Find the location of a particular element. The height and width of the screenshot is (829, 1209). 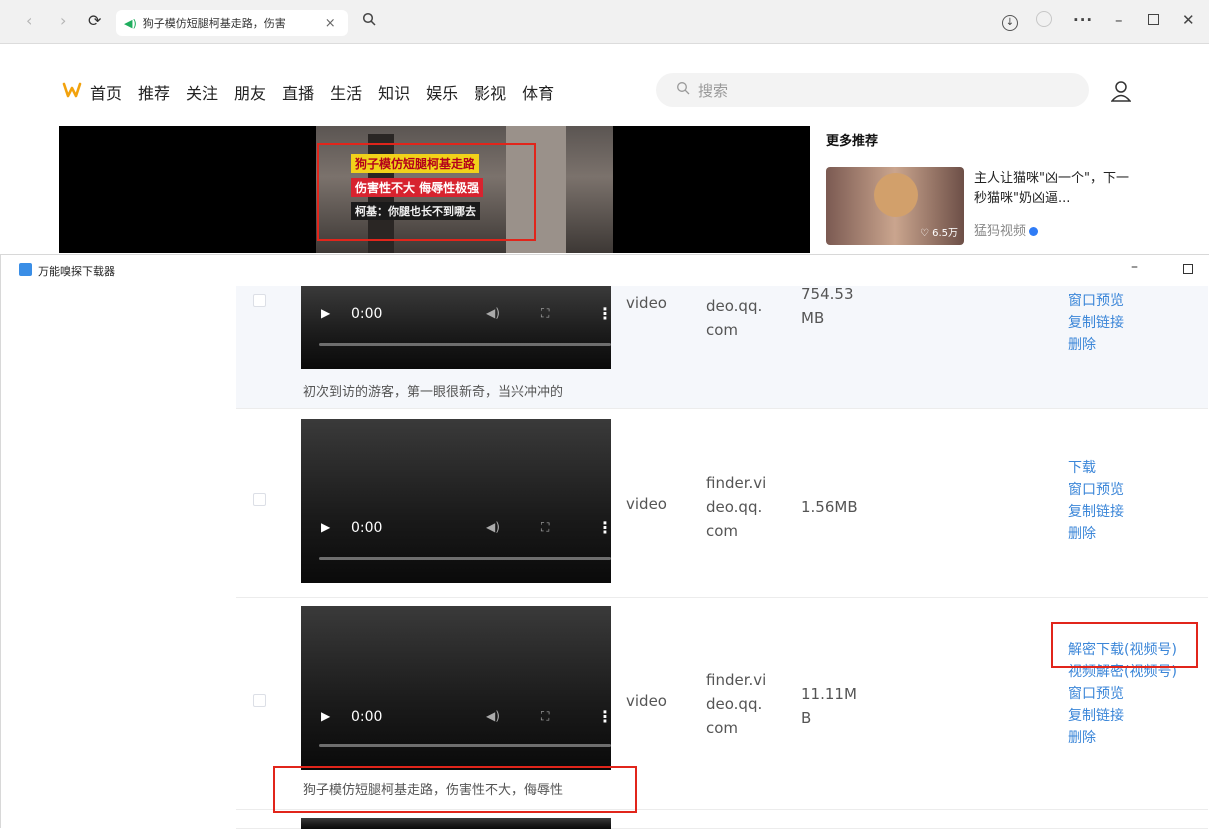

maximize-icon is located at coordinates (1153, 20).